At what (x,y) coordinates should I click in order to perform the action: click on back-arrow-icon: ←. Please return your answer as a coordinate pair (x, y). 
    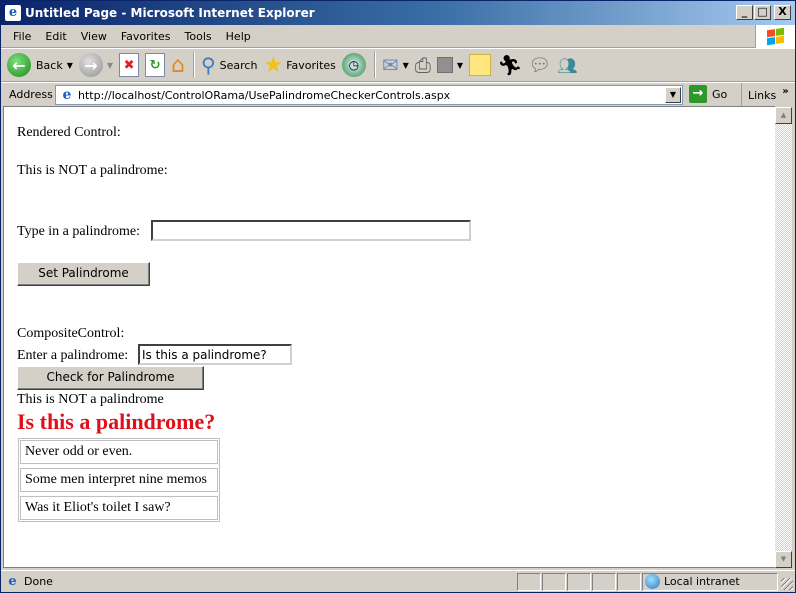
    Looking at the image, I should click on (19, 65).